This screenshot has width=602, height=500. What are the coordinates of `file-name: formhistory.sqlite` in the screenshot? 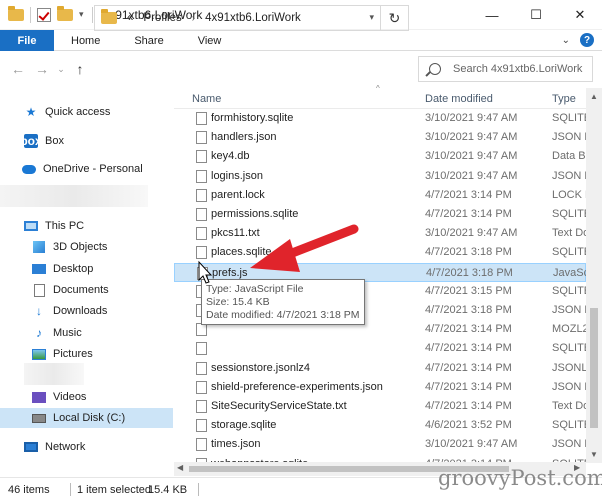 It's located at (252, 118).